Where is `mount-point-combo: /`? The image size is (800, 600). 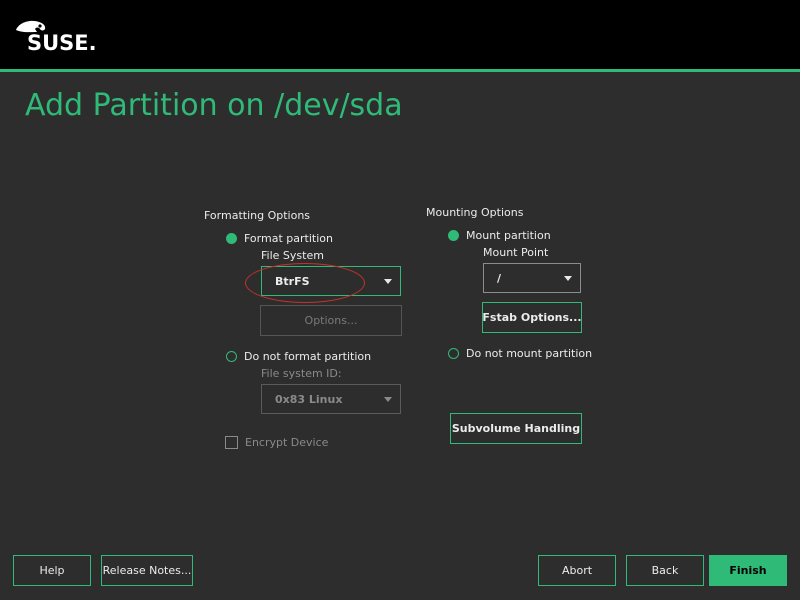 mount-point-combo: / is located at coordinates (532, 278).